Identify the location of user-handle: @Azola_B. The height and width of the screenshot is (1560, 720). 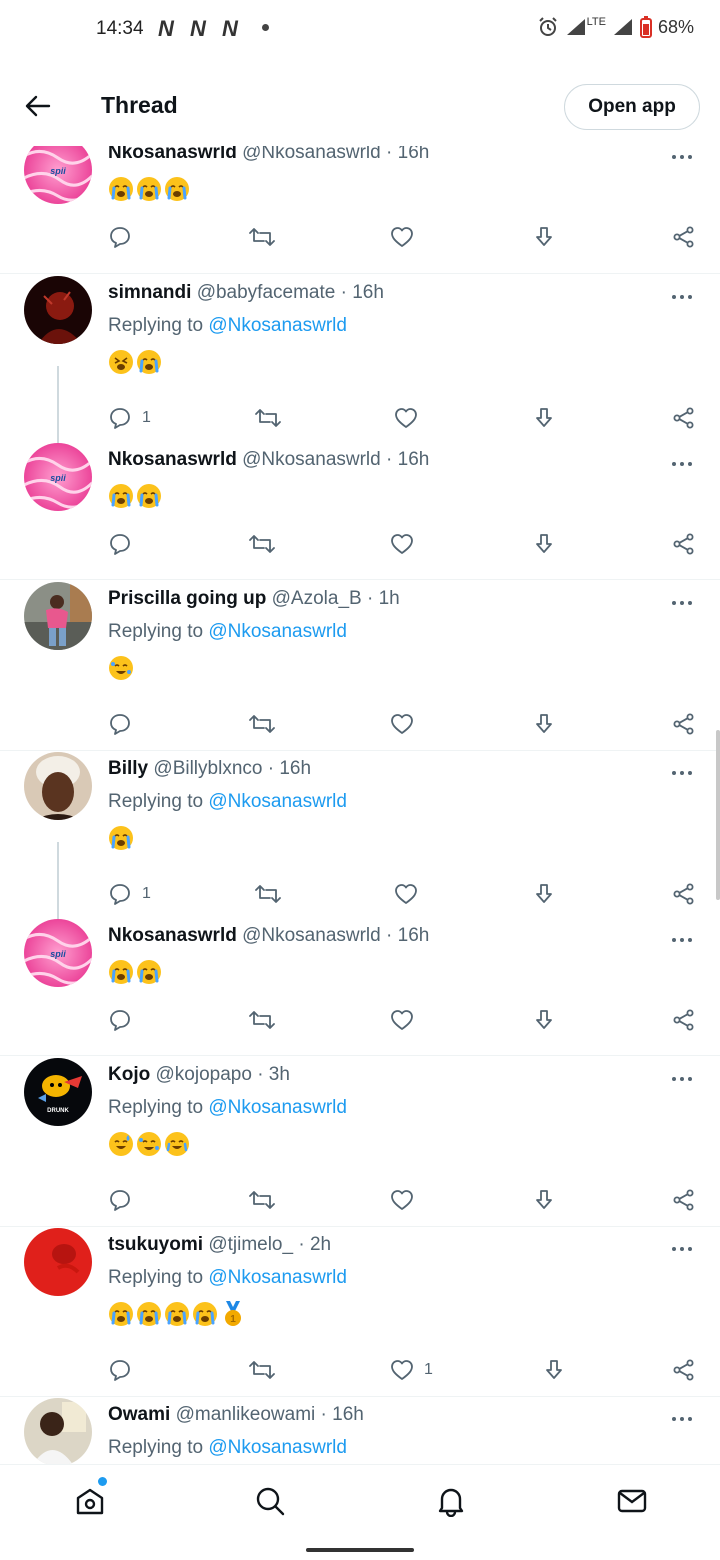
(317, 598).